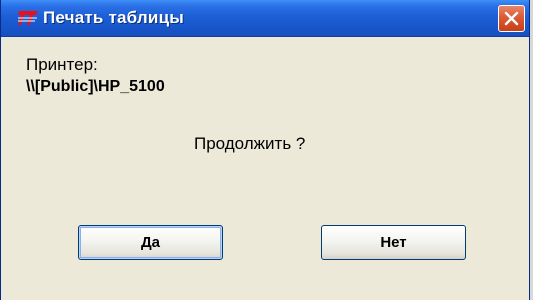  Describe the element at coordinates (393, 242) in the screenshot. I see `no-button: Нет` at that location.